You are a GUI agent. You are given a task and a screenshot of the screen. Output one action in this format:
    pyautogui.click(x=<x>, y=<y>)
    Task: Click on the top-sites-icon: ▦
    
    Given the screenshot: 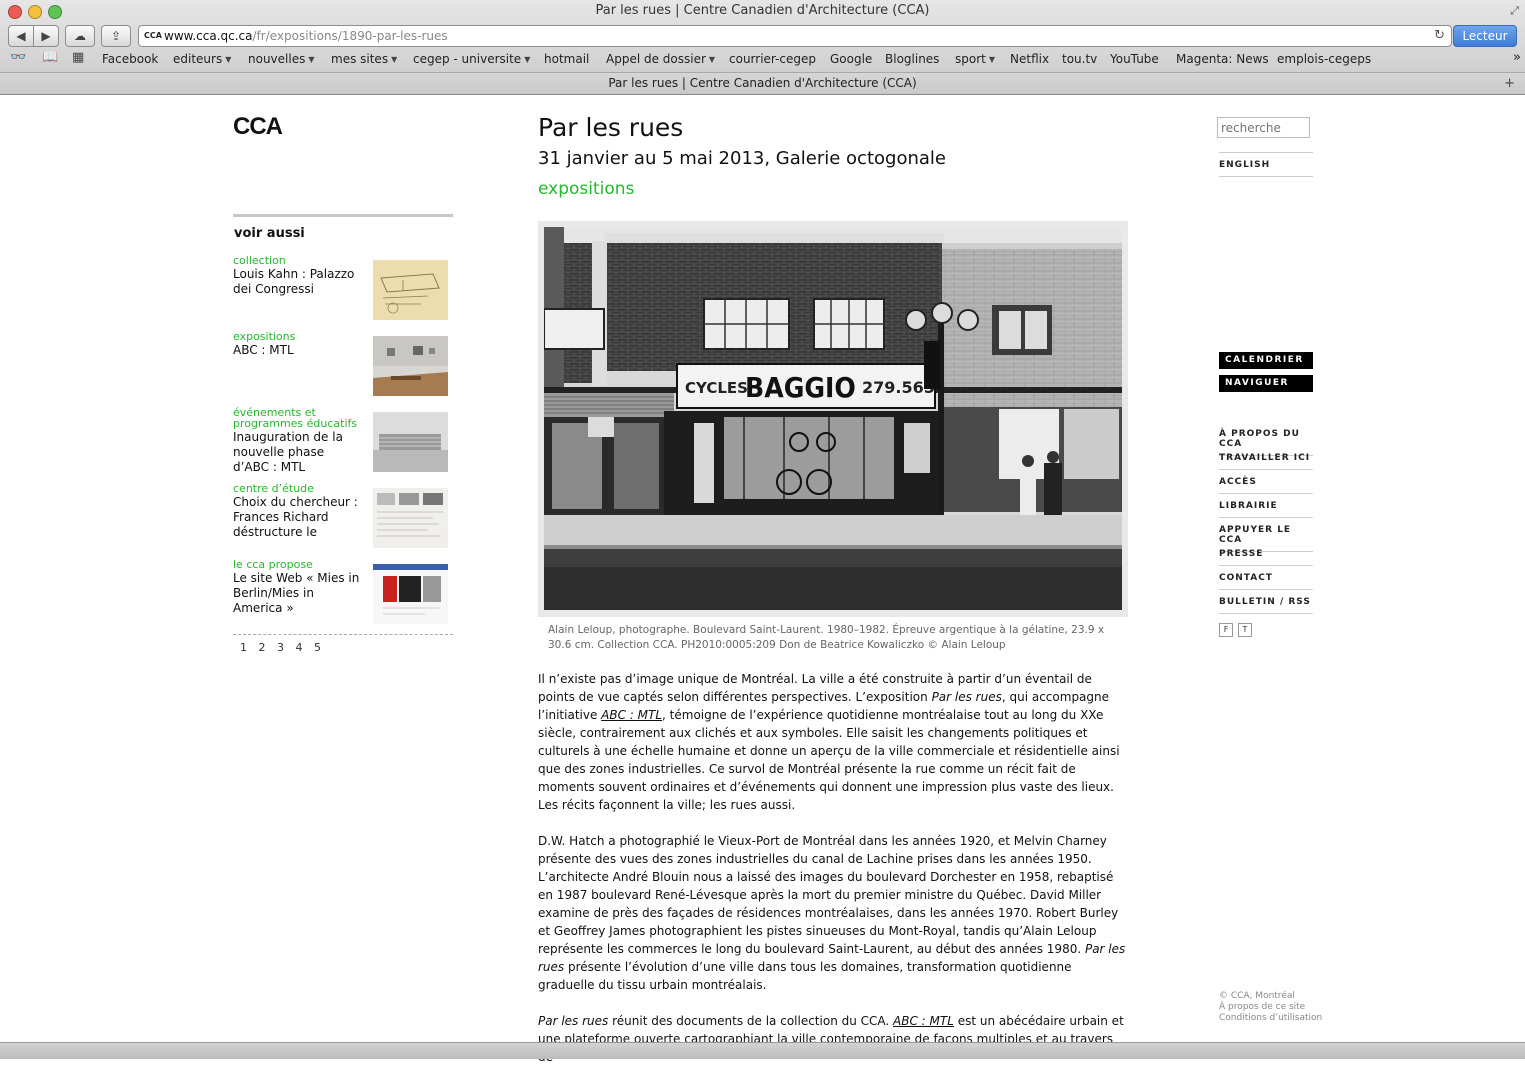 What is the action you would take?
    pyautogui.click(x=78, y=57)
    